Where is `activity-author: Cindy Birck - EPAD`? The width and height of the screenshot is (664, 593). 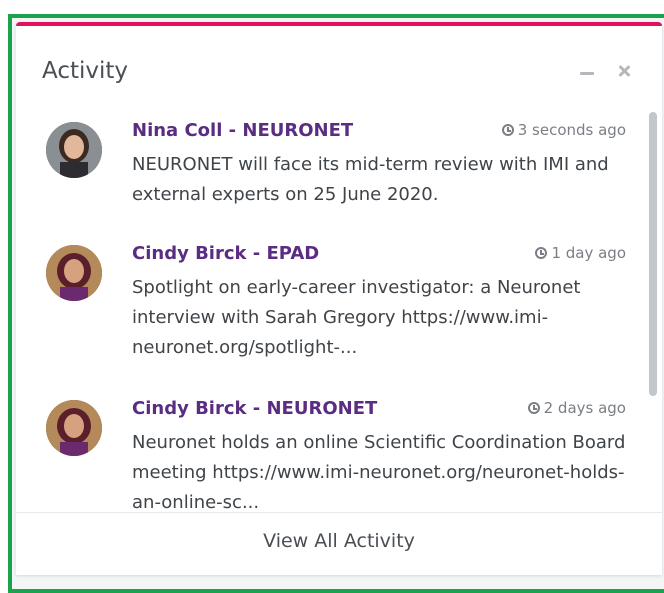 activity-author: Cindy Birck - EPAD is located at coordinates (225, 253).